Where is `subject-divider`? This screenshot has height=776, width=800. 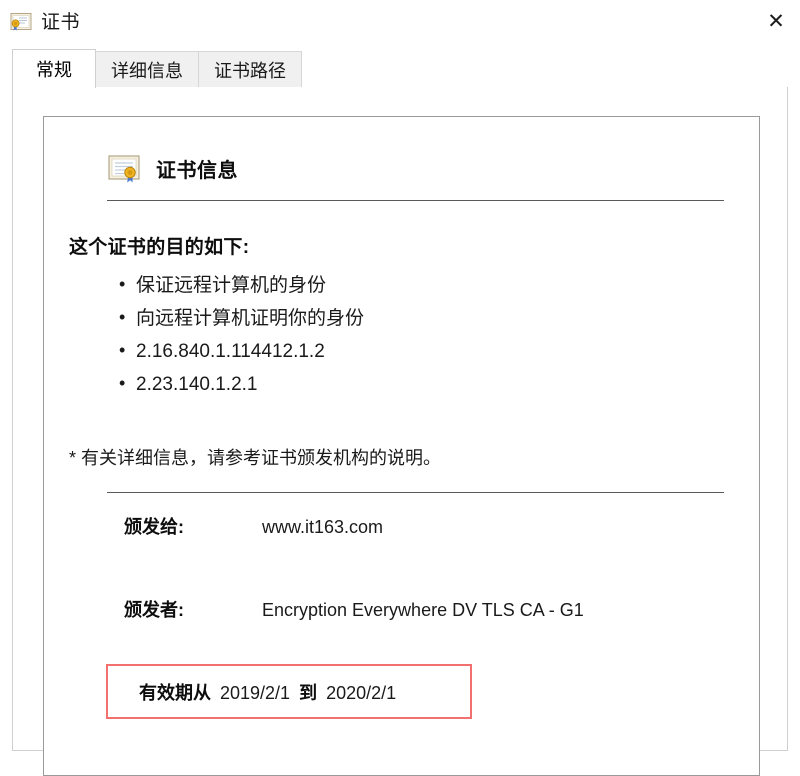 subject-divider is located at coordinates (415, 492).